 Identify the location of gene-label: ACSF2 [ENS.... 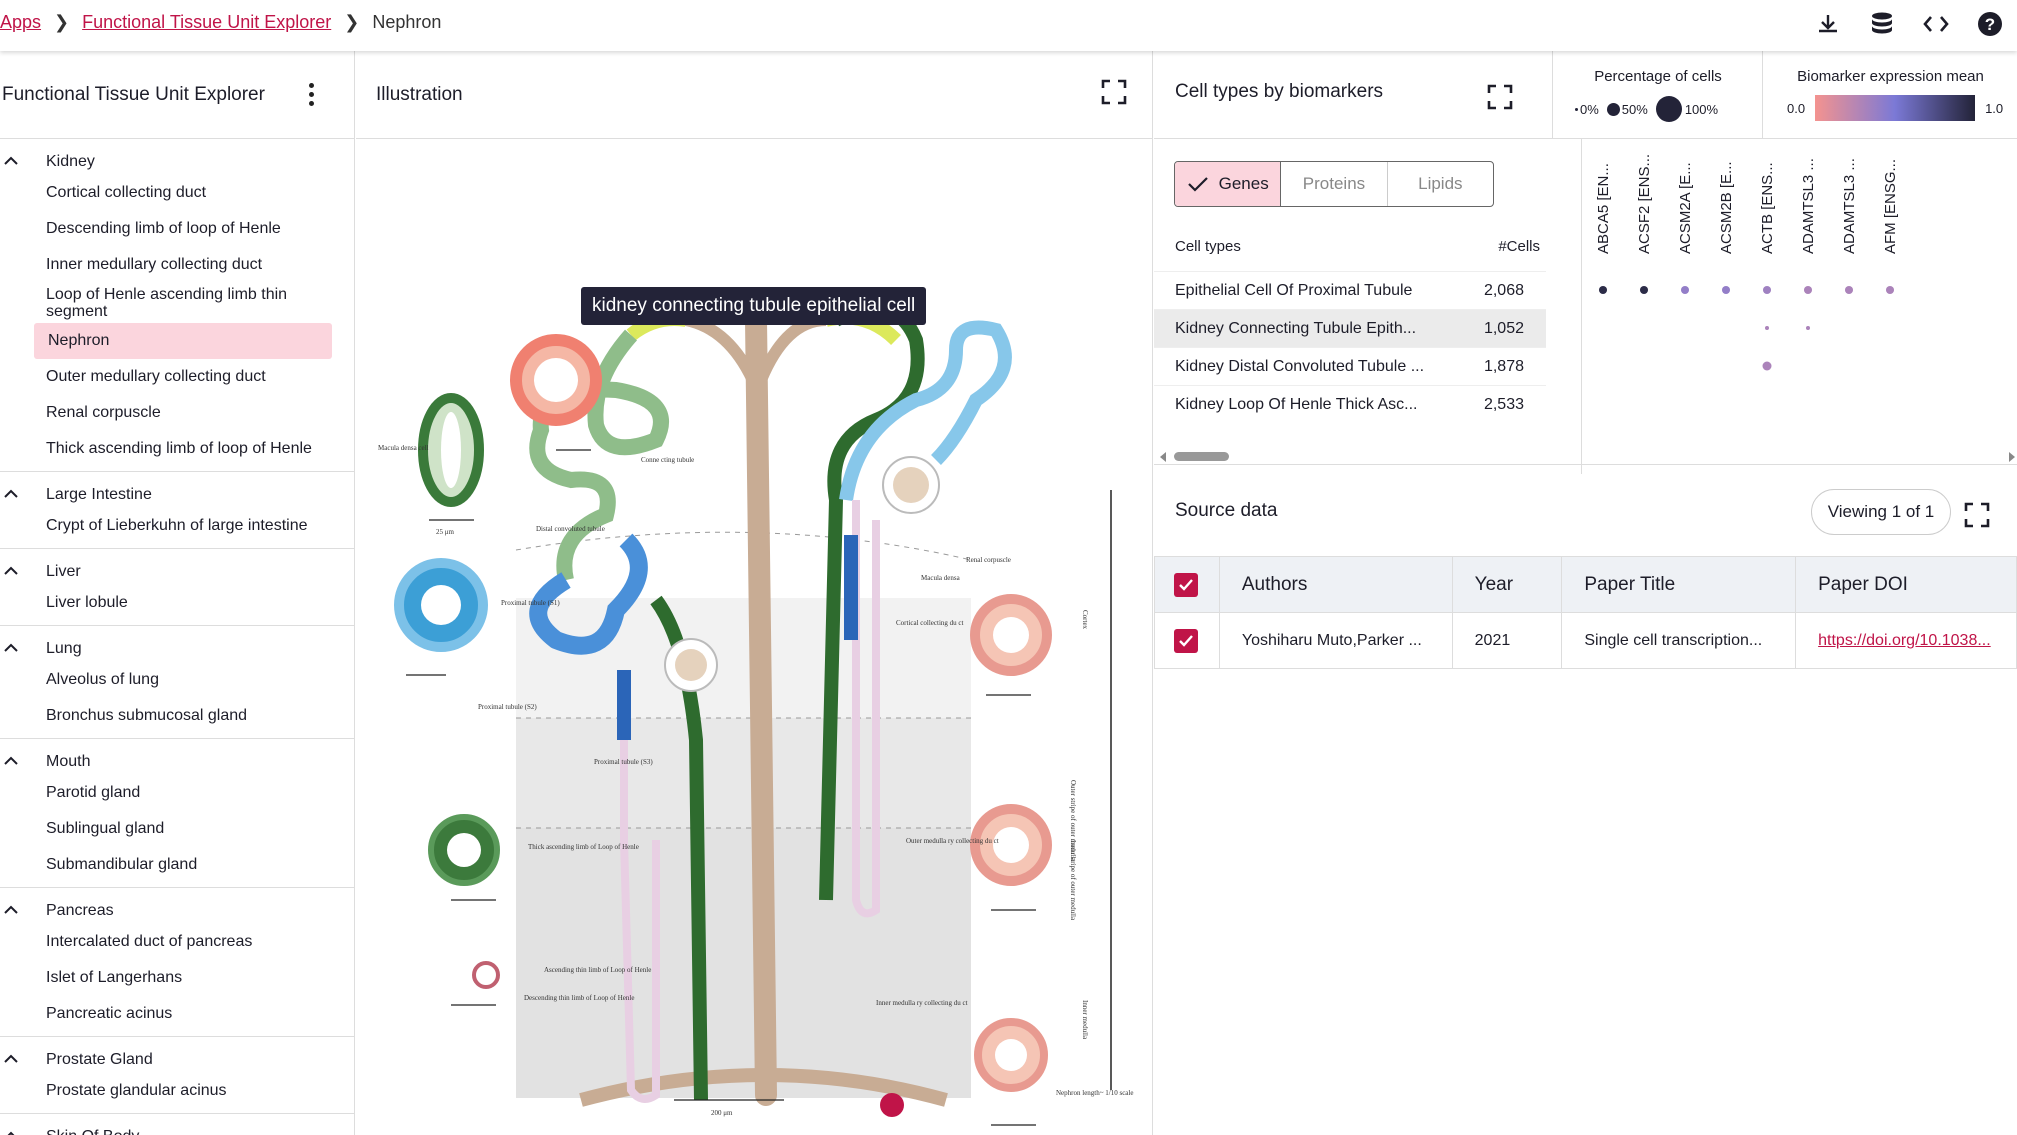
(1644, 204).